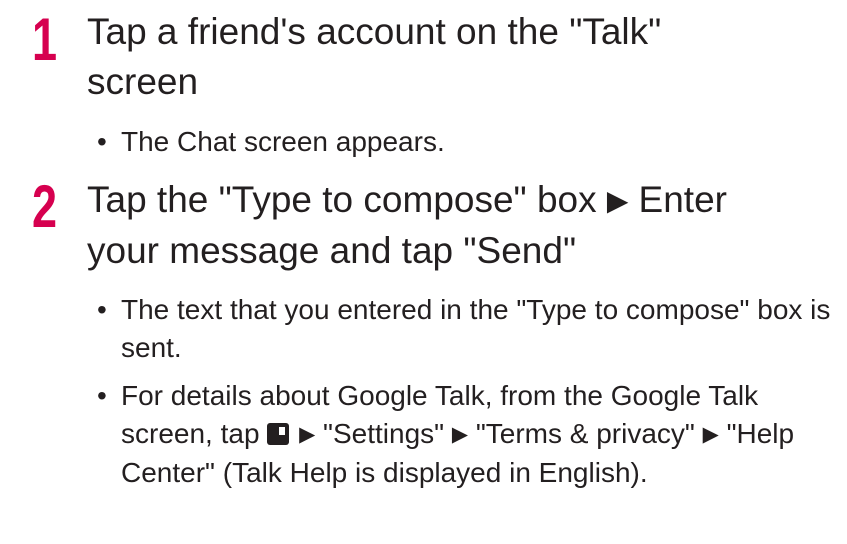 Image resolution: width=847 pixels, height=544 pixels. I want to click on step-2-title-part1: Tap the "Type to compose" box, so click(342, 199).